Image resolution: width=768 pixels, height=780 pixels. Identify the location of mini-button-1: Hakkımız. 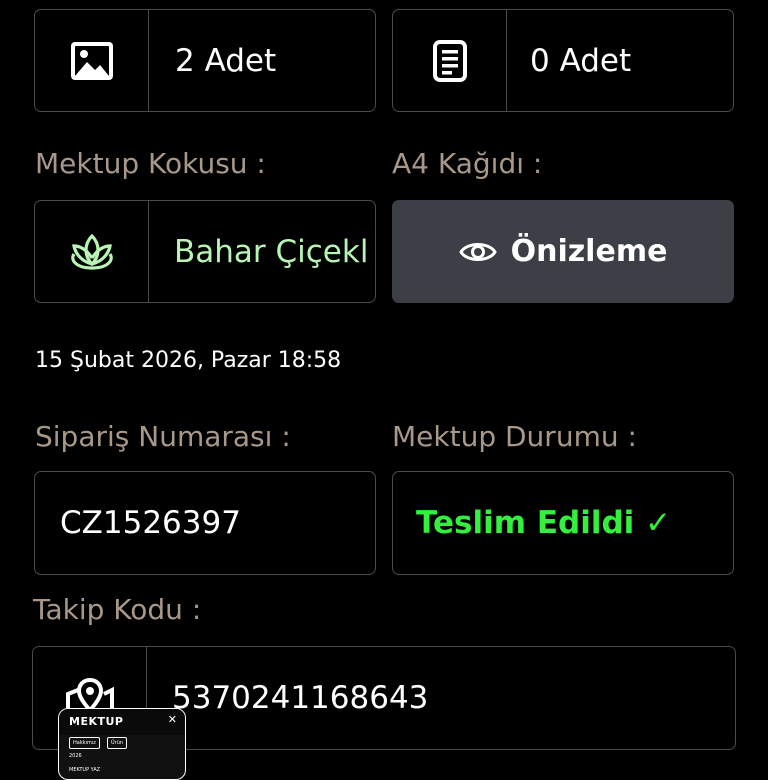
(84, 743).